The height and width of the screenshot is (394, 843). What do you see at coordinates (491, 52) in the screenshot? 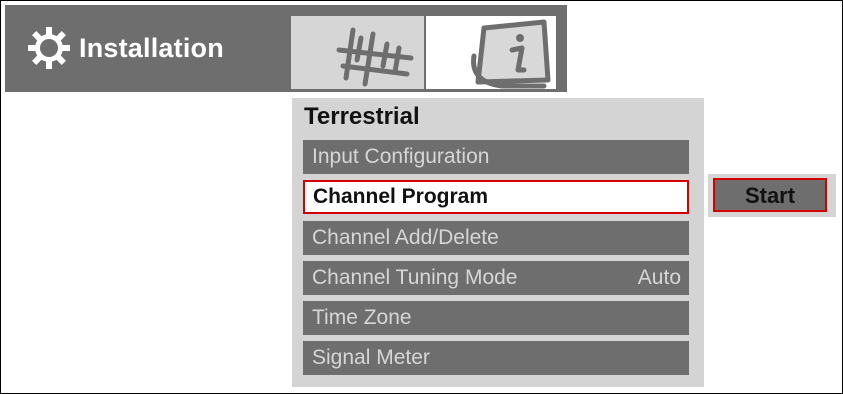
I see `tab-info` at bounding box center [491, 52].